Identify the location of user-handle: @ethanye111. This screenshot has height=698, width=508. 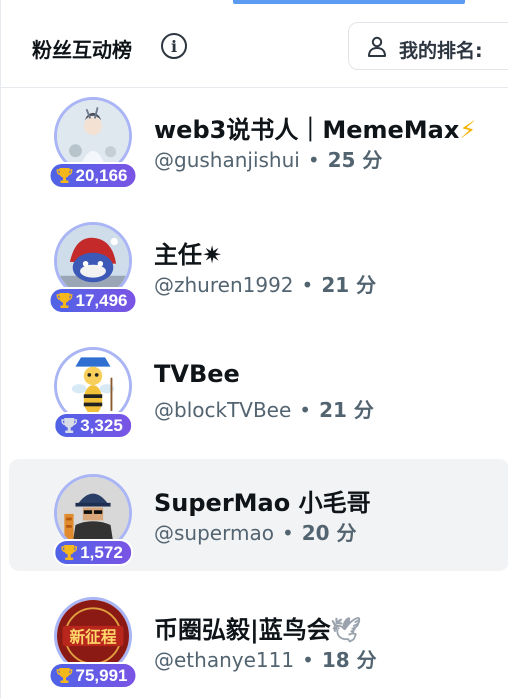
(224, 660).